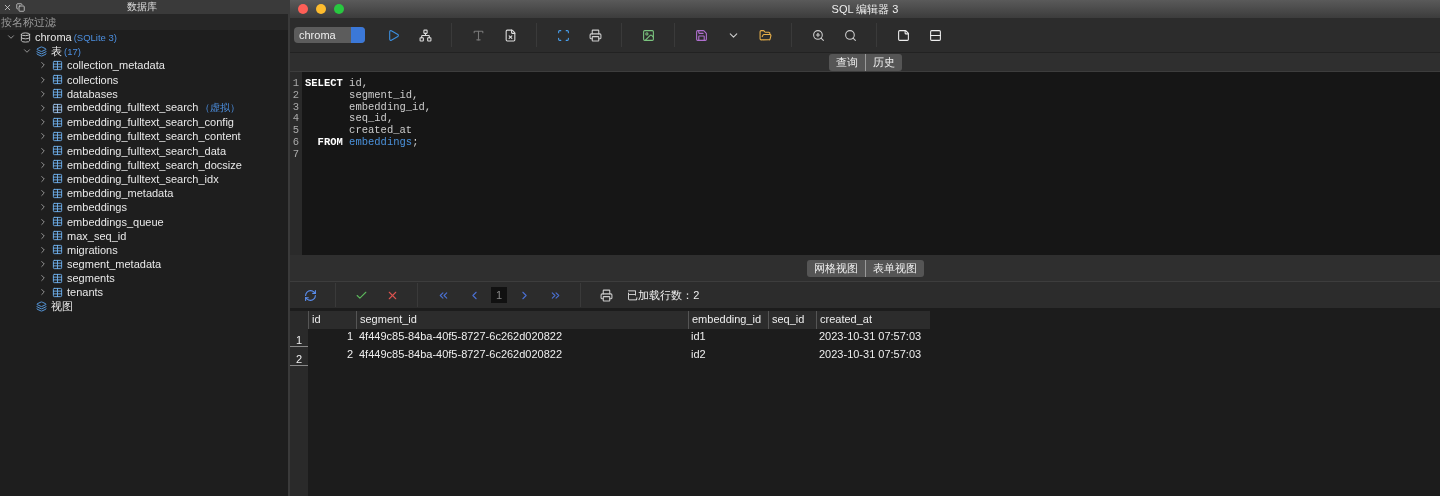  What do you see at coordinates (150, 122) in the screenshot?
I see `tree-item-label: embedding_fulltext_search_config` at bounding box center [150, 122].